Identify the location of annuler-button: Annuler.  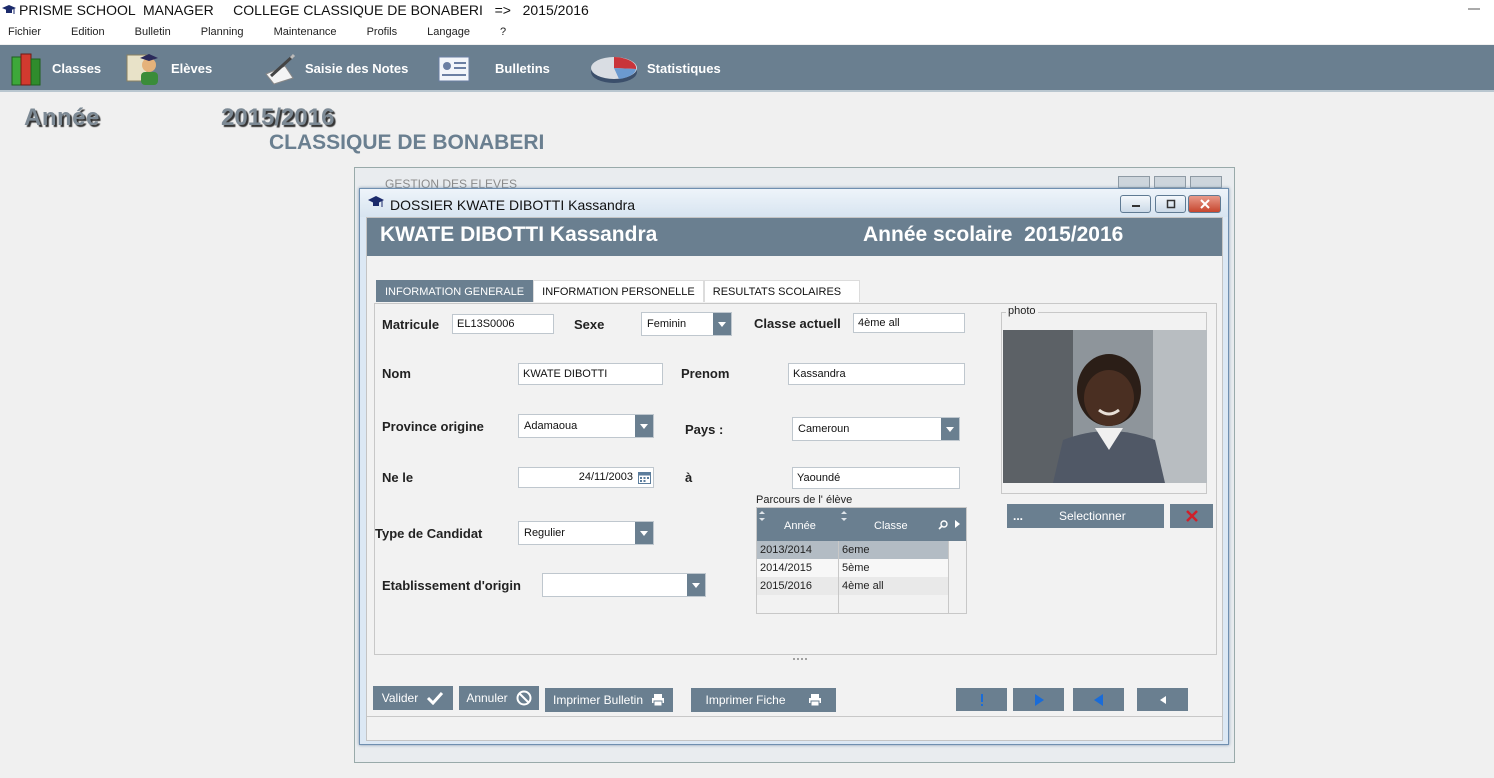
(499, 698).